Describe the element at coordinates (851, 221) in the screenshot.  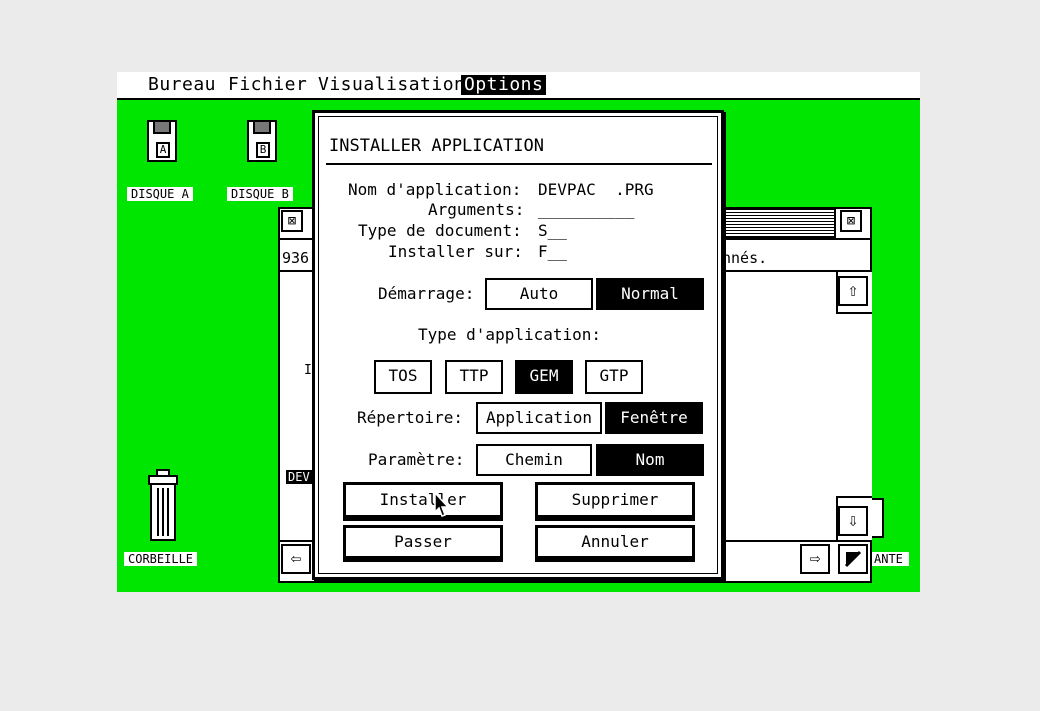
I see `window-full-icon: ⊠` at that location.